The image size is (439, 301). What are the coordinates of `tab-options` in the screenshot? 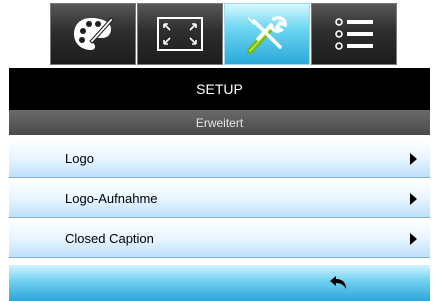 It's located at (354, 34).